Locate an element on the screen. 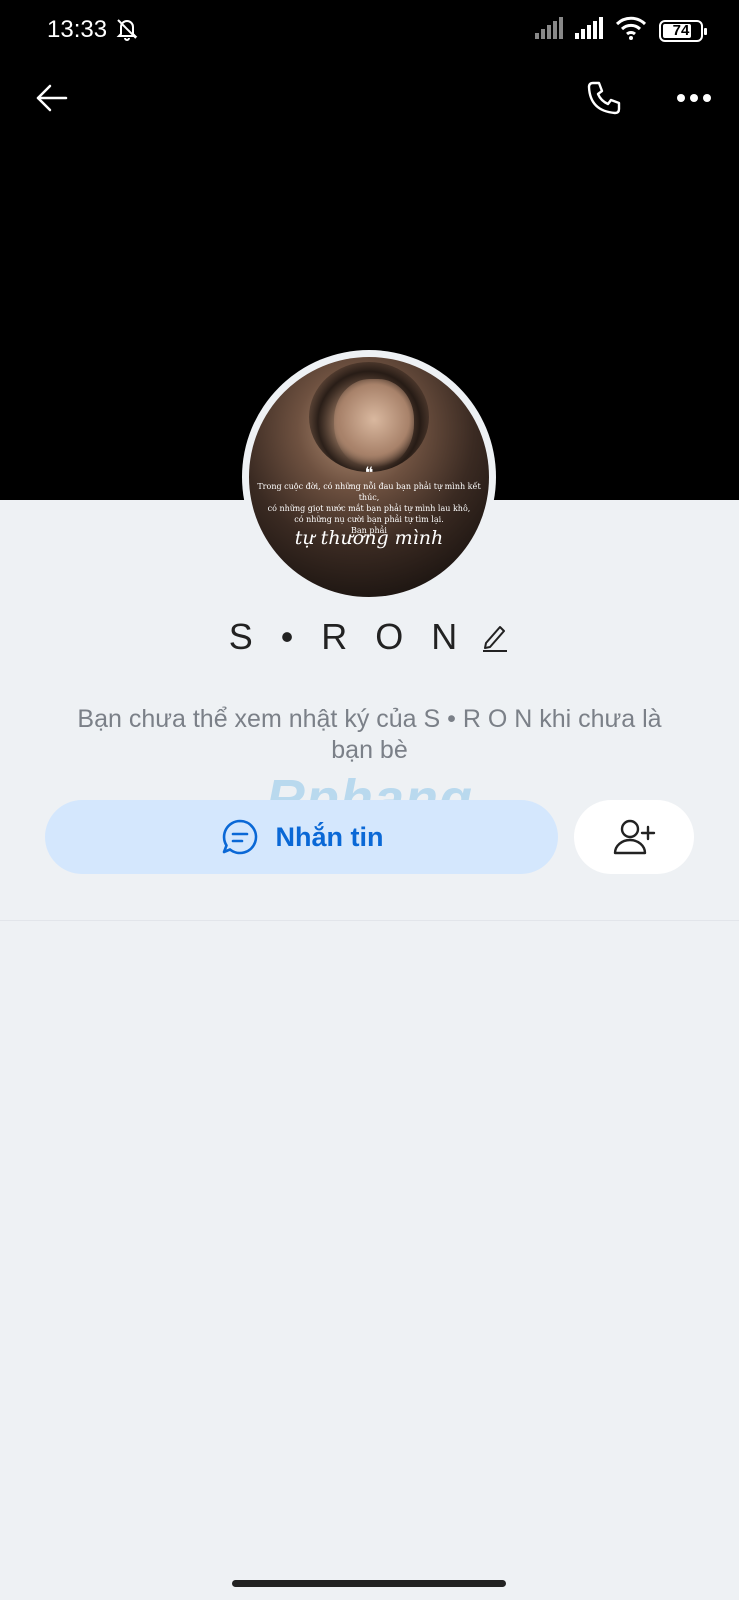 Image resolution: width=739 pixels, height=1600 pixels. pencil-icon is located at coordinates (495, 639).